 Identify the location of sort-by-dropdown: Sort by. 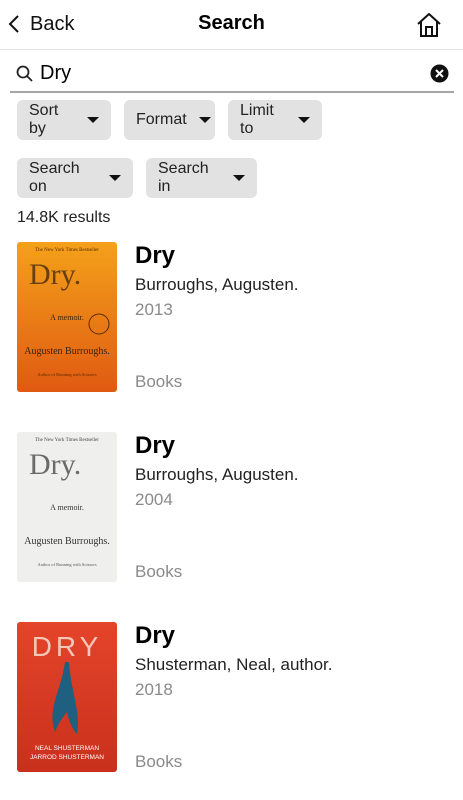
(64, 120).